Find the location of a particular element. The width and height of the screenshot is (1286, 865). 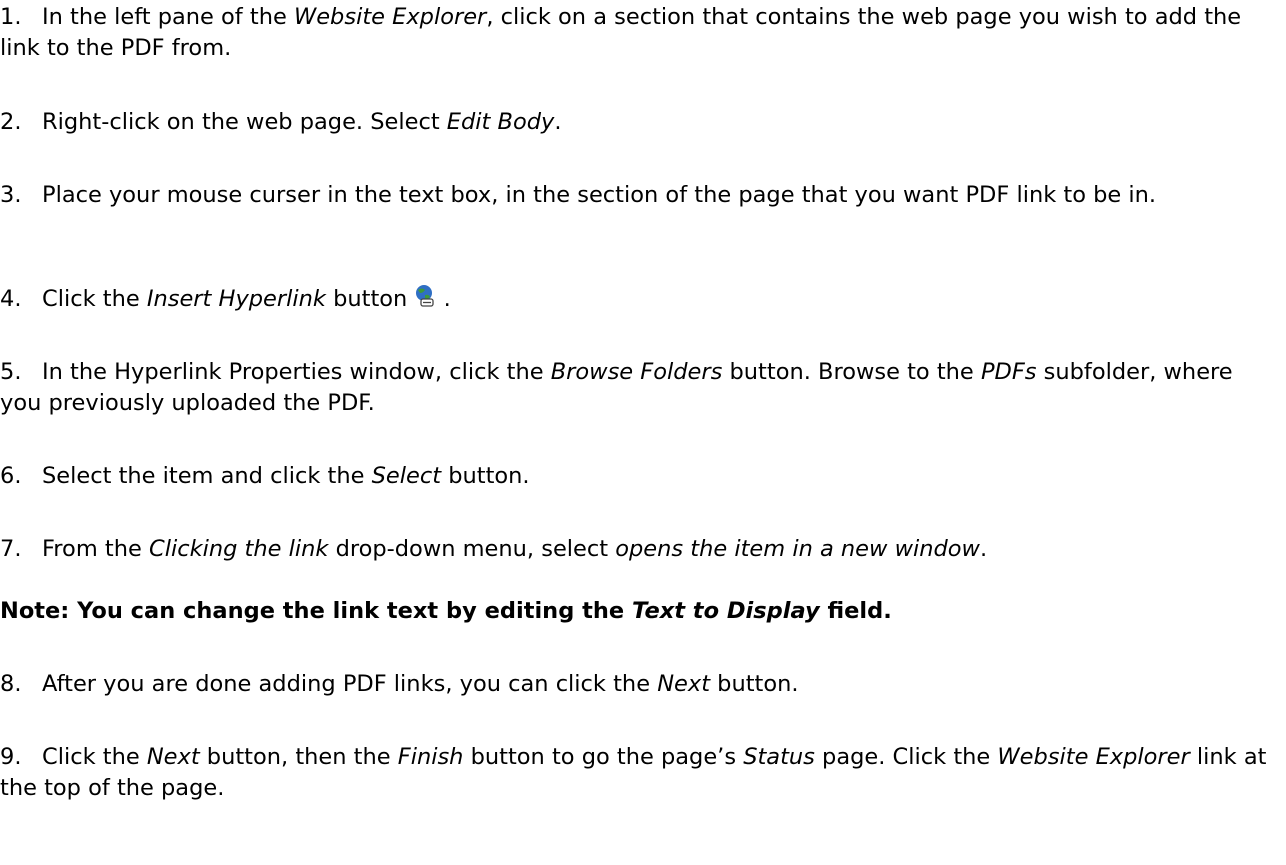

step-text: button to go the page’s is located at coordinates (603, 757).